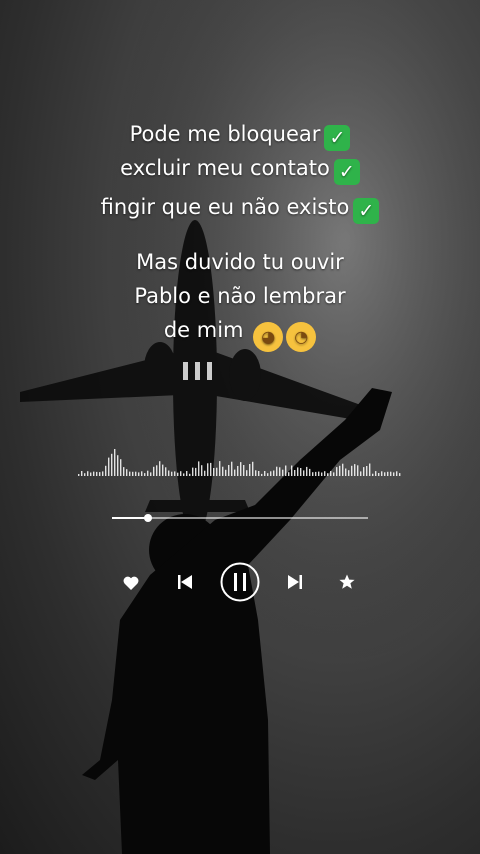 The width and height of the screenshot is (480, 854). Describe the element at coordinates (185, 582) in the screenshot. I see `previous-button` at that location.